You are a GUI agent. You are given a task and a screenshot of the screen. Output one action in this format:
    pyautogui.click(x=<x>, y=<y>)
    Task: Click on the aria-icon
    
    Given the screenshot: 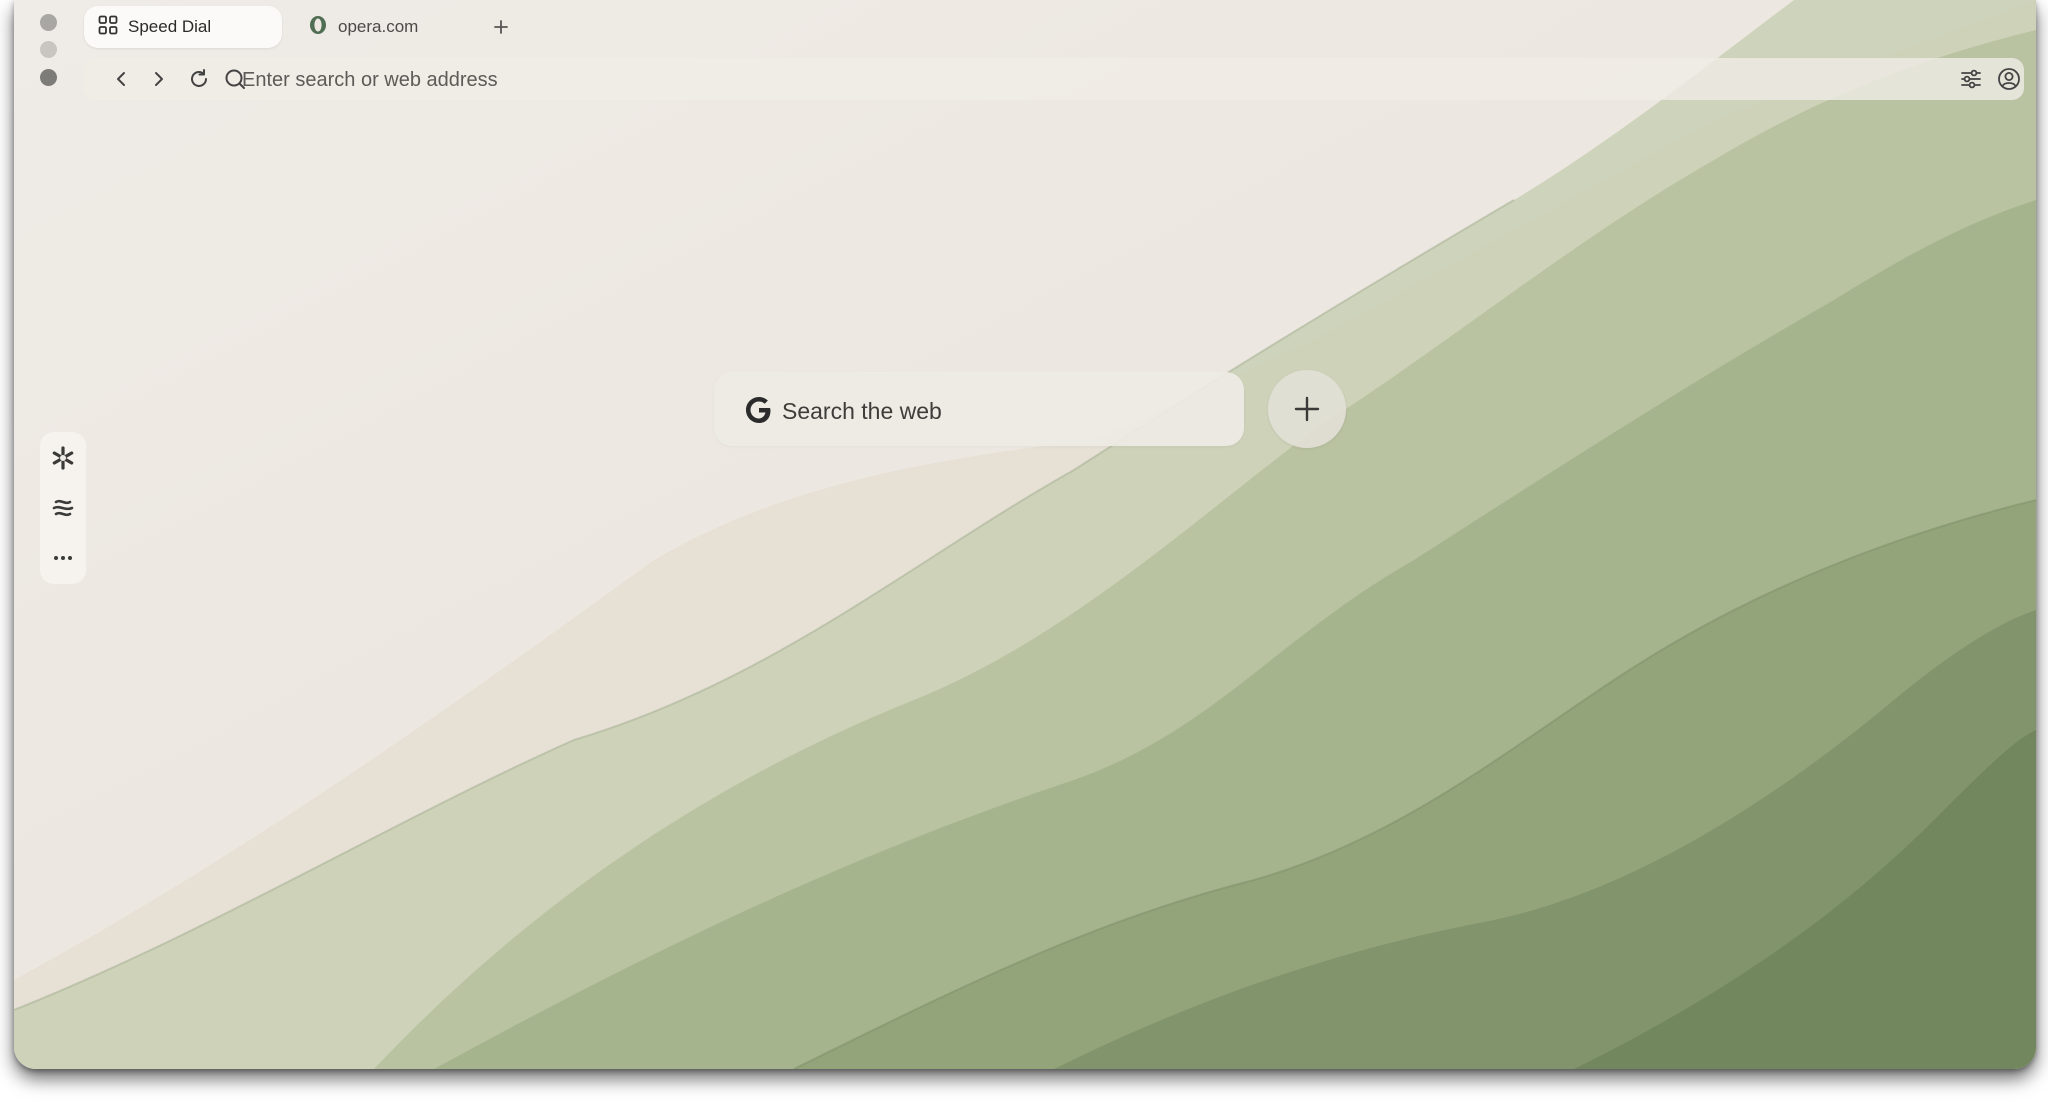 What is the action you would take?
    pyautogui.click(x=63, y=458)
    